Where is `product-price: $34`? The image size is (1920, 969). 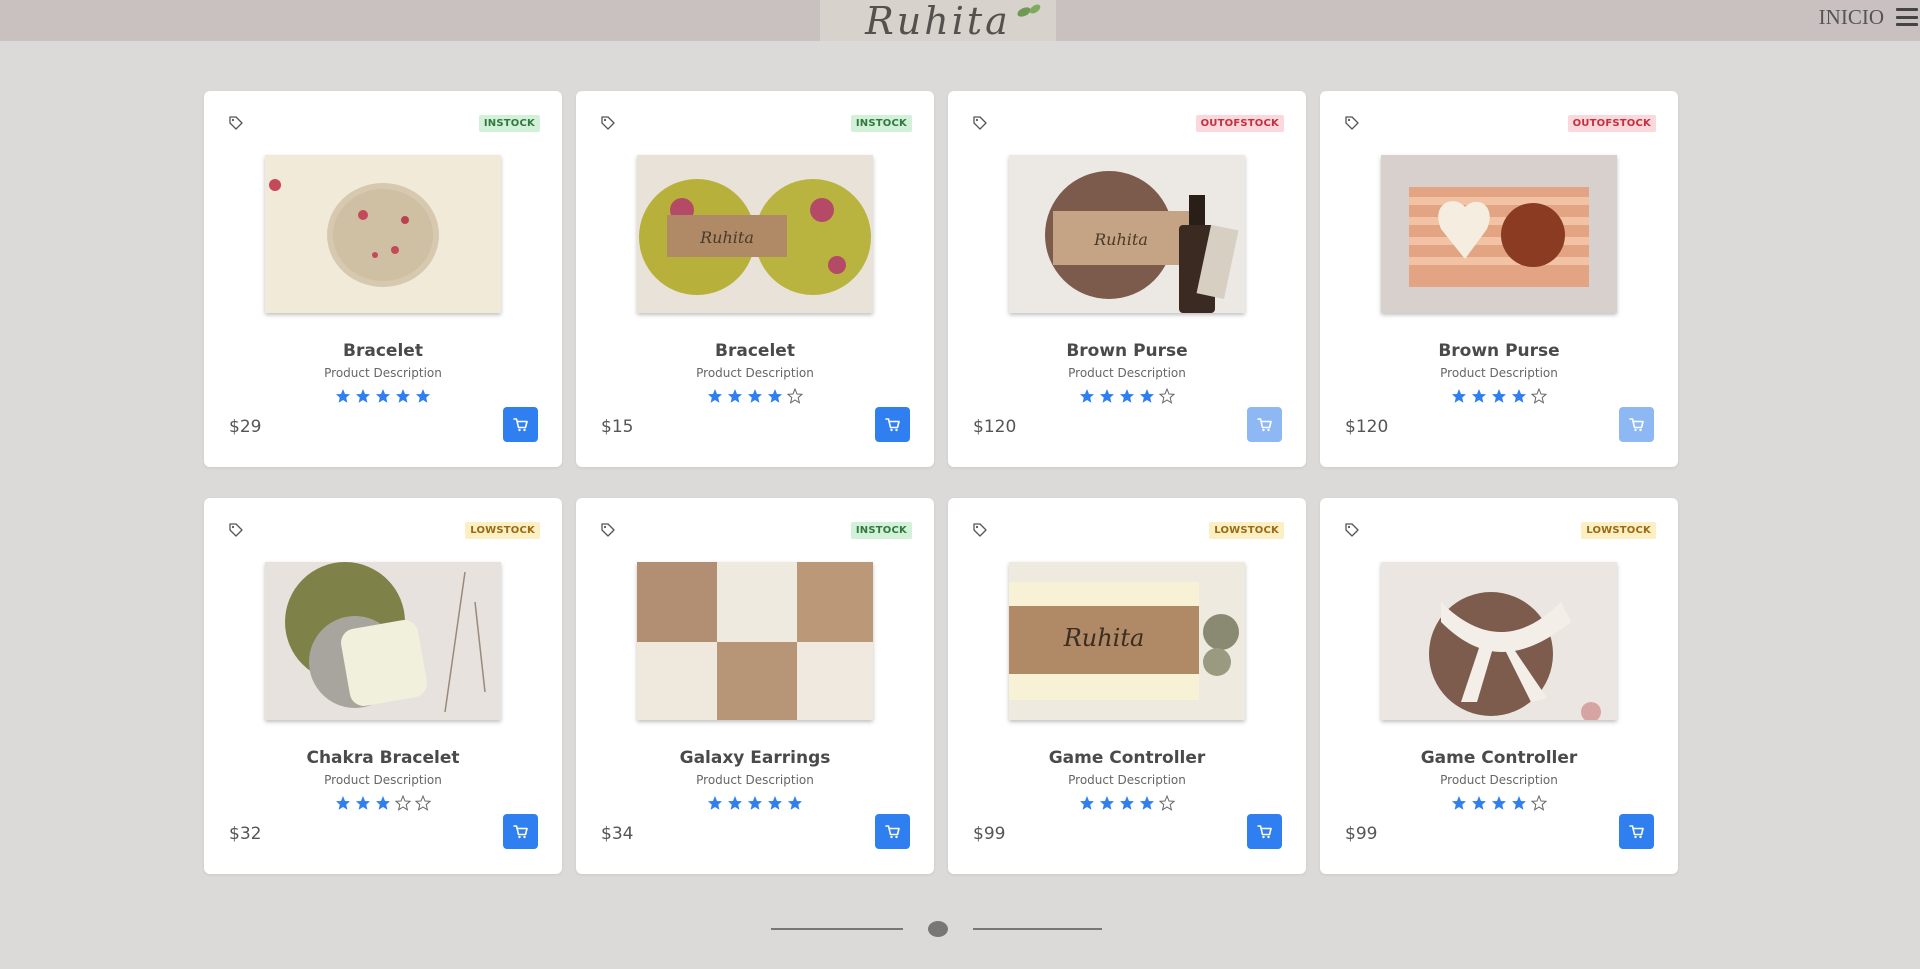 product-price: $34 is located at coordinates (617, 834).